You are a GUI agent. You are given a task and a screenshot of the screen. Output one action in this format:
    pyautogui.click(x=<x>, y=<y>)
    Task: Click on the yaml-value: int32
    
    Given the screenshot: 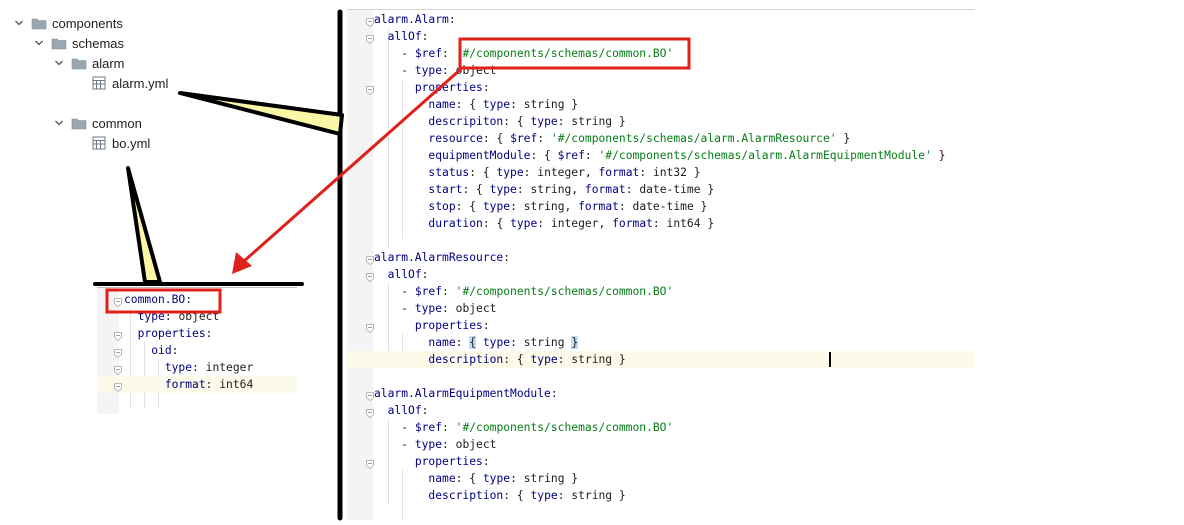 What is the action you would take?
    pyautogui.click(x=669, y=172)
    